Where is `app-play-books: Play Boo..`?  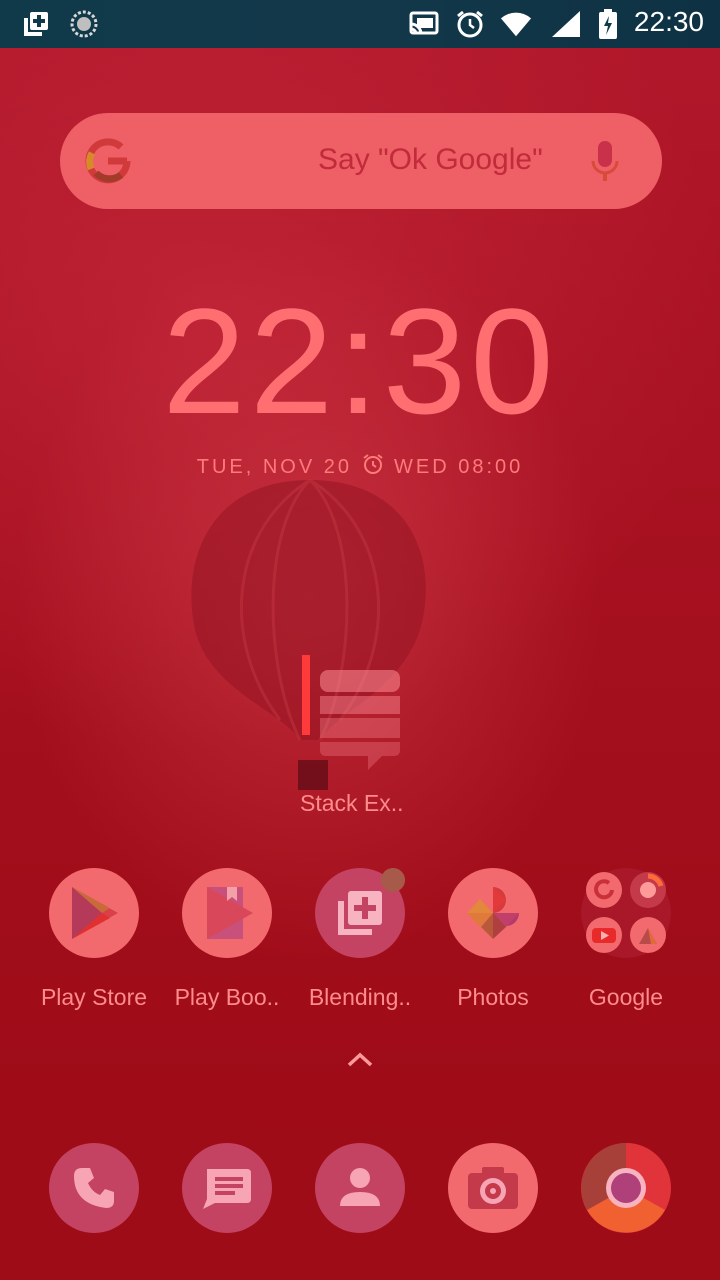 app-play-books: Play Boo.. is located at coordinates (227, 939).